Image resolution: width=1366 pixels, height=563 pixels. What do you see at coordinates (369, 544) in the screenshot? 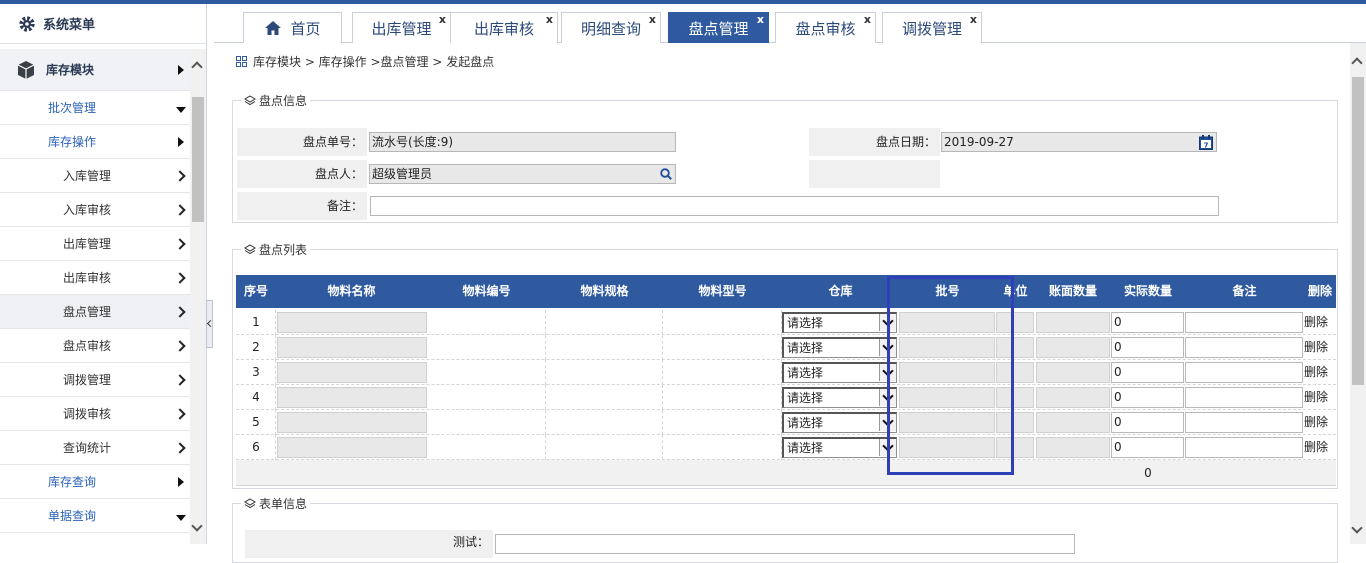
I see `test-label: 测试：` at bounding box center [369, 544].